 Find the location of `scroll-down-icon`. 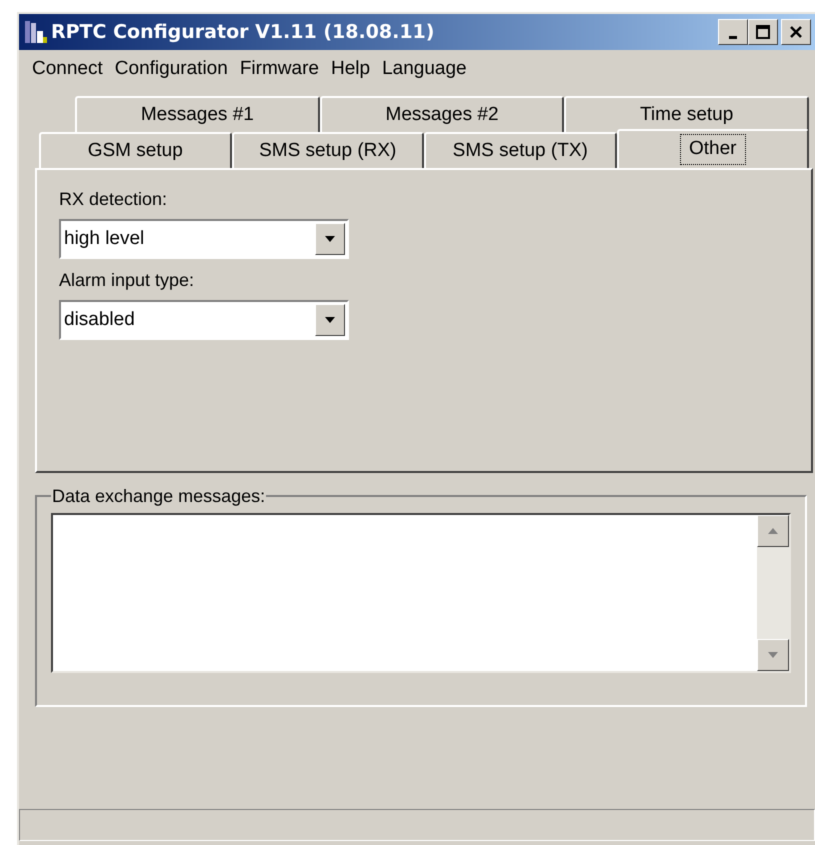

scroll-down-icon is located at coordinates (773, 655).